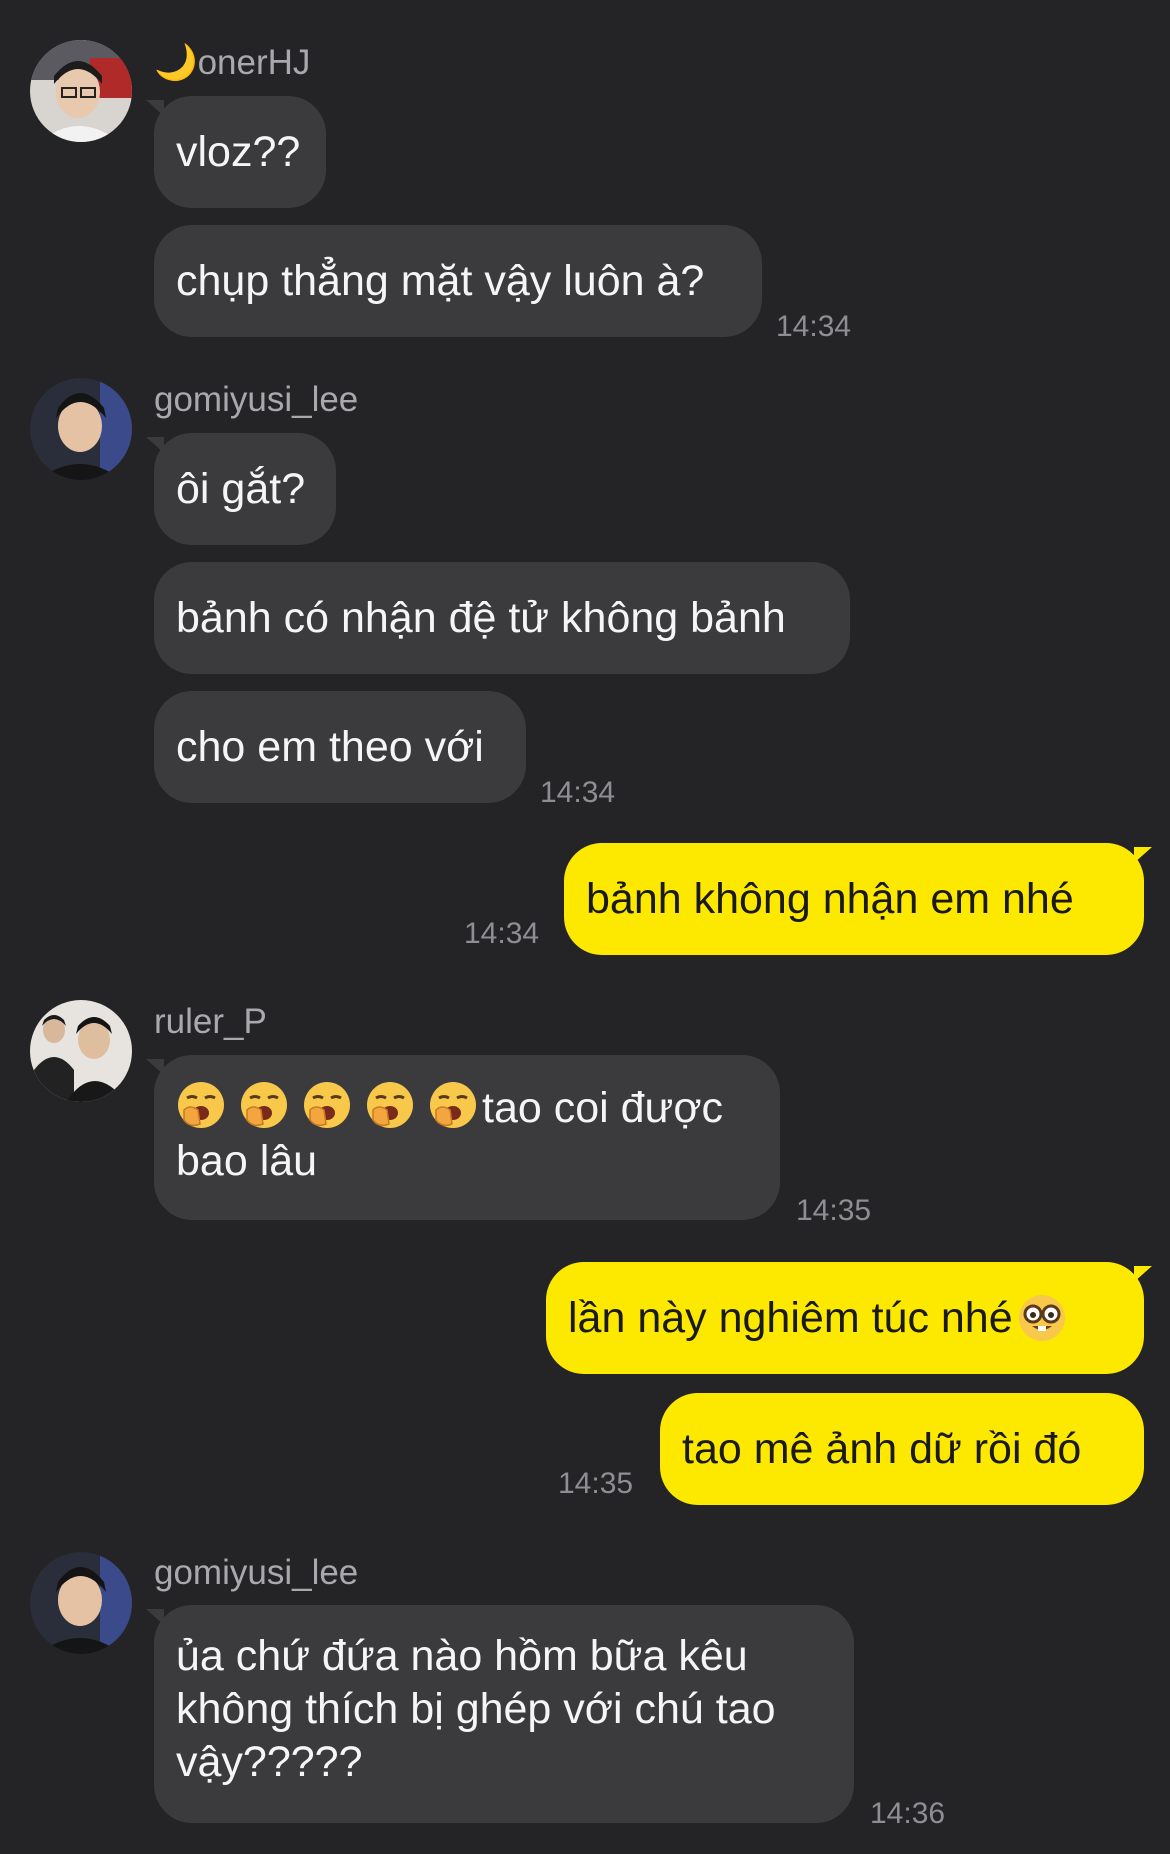  What do you see at coordinates (882, 1448) in the screenshot?
I see `message-text: tao mê ảnh dữ rồi đó` at bounding box center [882, 1448].